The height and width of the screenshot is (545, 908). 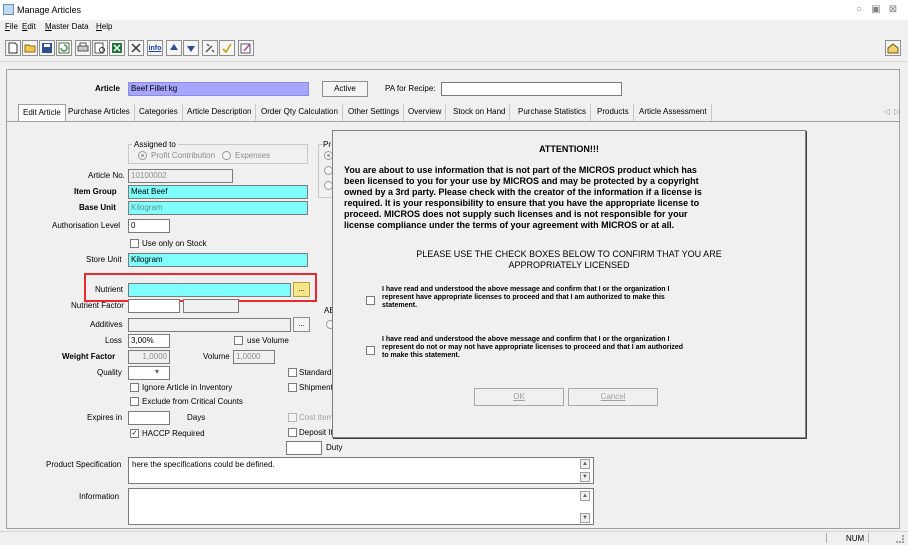 What do you see at coordinates (67, 26) in the screenshot?
I see `menu-master-data: Master Data` at bounding box center [67, 26].